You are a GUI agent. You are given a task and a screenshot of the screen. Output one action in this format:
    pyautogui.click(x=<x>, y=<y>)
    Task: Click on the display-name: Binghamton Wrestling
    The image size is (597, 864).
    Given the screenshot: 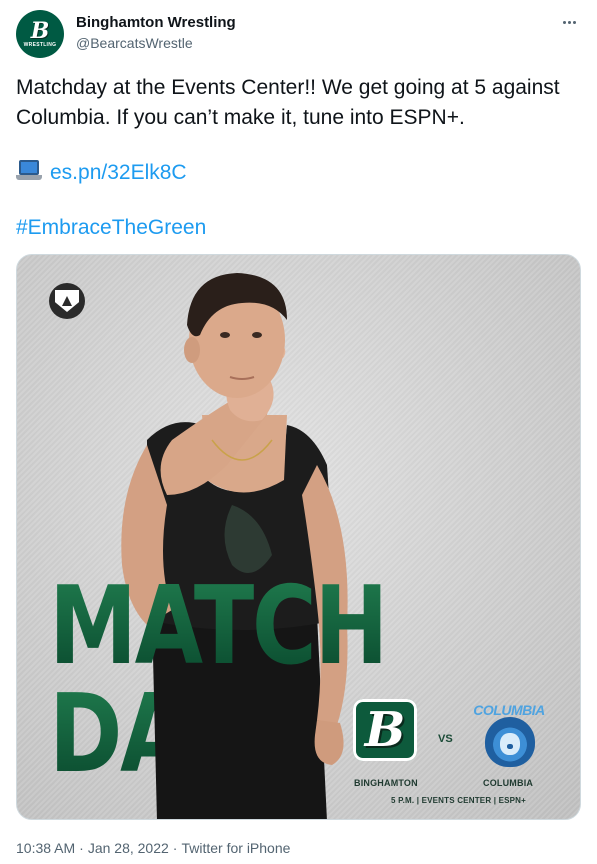 What is the action you would take?
    pyautogui.click(x=156, y=23)
    